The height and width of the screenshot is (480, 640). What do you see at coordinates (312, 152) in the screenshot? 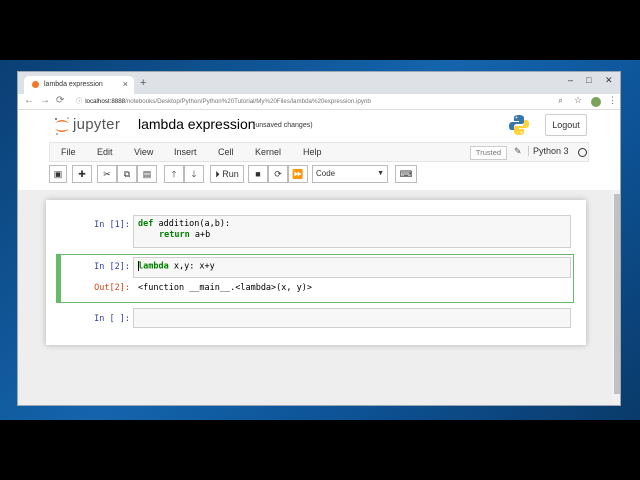
I see `menu-help: Help` at bounding box center [312, 152].